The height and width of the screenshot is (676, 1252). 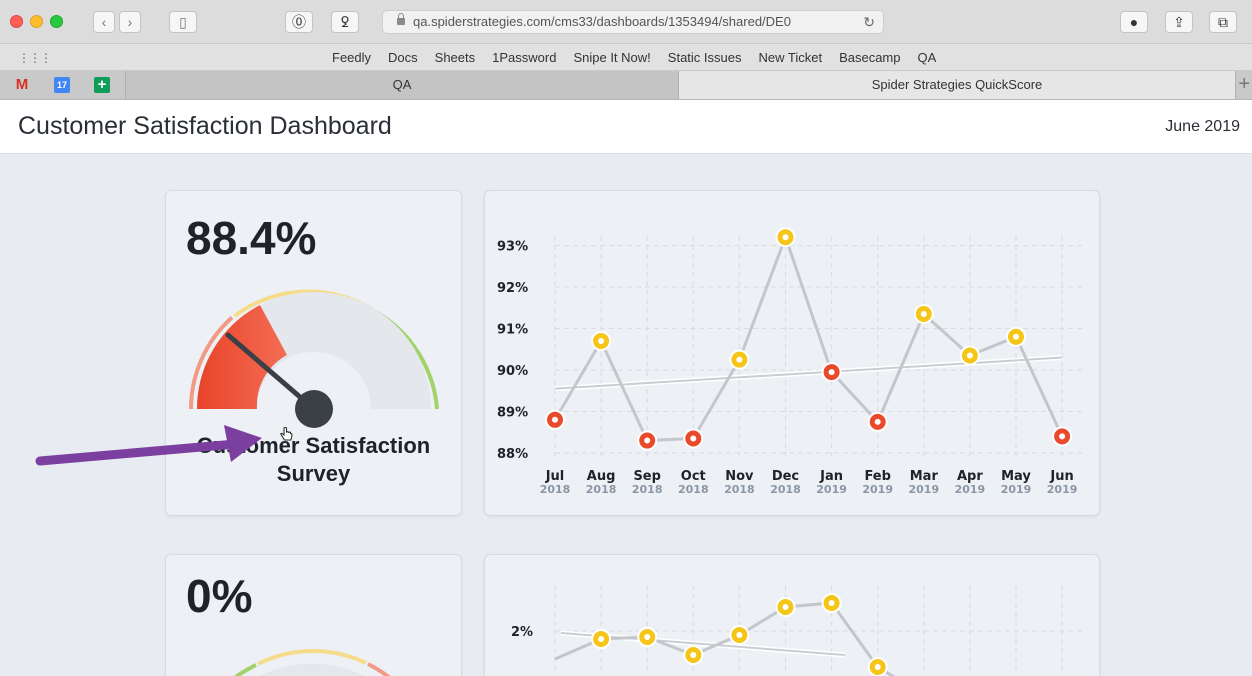 I want to click on kpi-gauge-card: 88.4% Customer Satisfaction Survey, so click(x=313, y=353).